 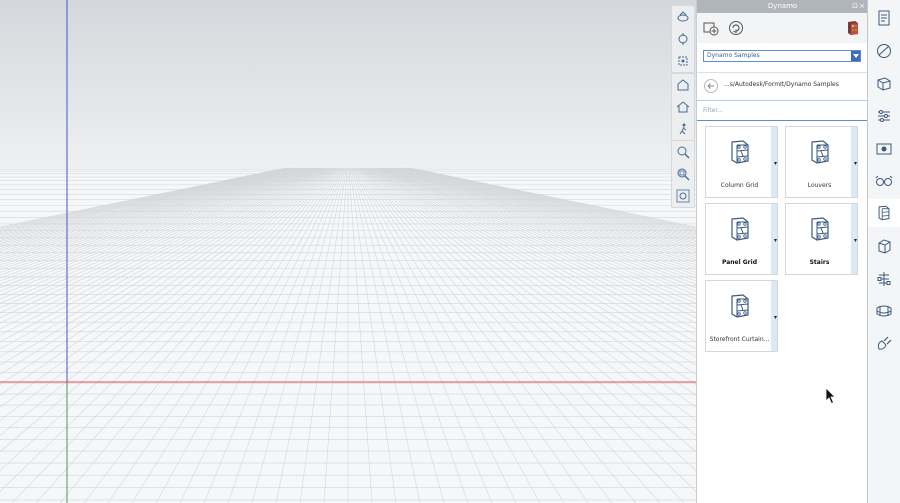 What do you see at coordinates (884, 181) in the screenshot?
I see `visual-styles-icon` at bounding box center [884, 181].